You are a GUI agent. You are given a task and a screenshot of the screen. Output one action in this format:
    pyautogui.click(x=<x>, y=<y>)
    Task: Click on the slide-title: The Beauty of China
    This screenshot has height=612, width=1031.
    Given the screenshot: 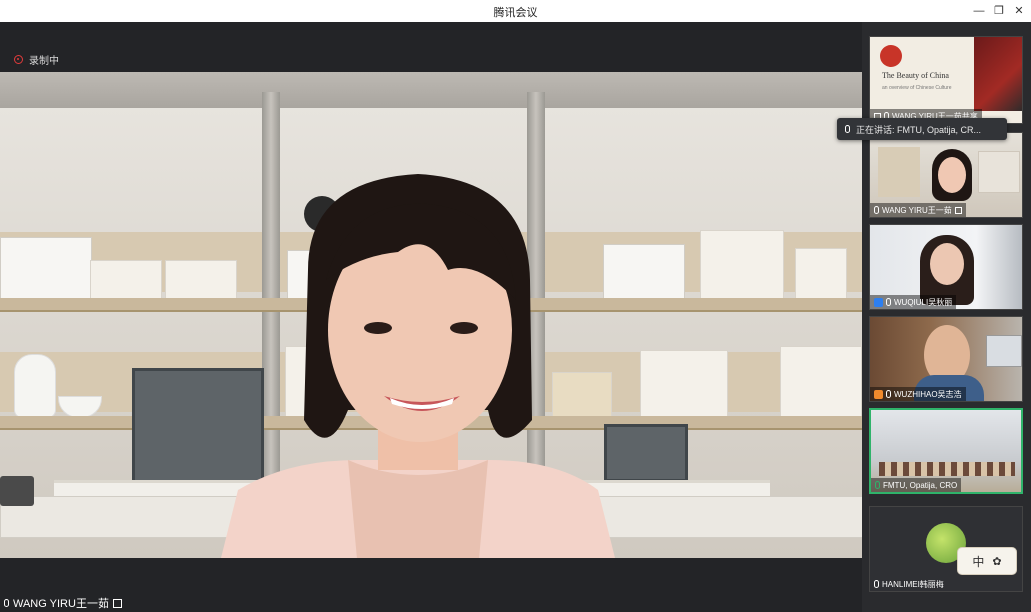 What is the action you would take?
    pyautogui.click(x=915, y=75)
    